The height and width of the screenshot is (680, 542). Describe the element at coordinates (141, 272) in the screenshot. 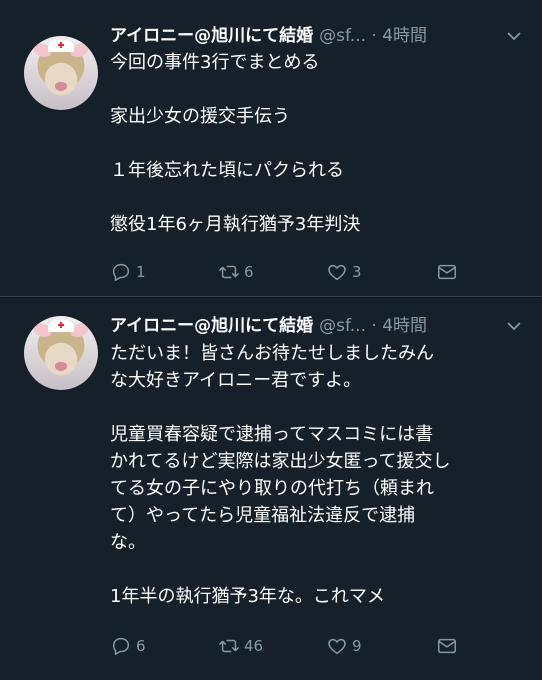

I see `reply-count: 1` at that location.